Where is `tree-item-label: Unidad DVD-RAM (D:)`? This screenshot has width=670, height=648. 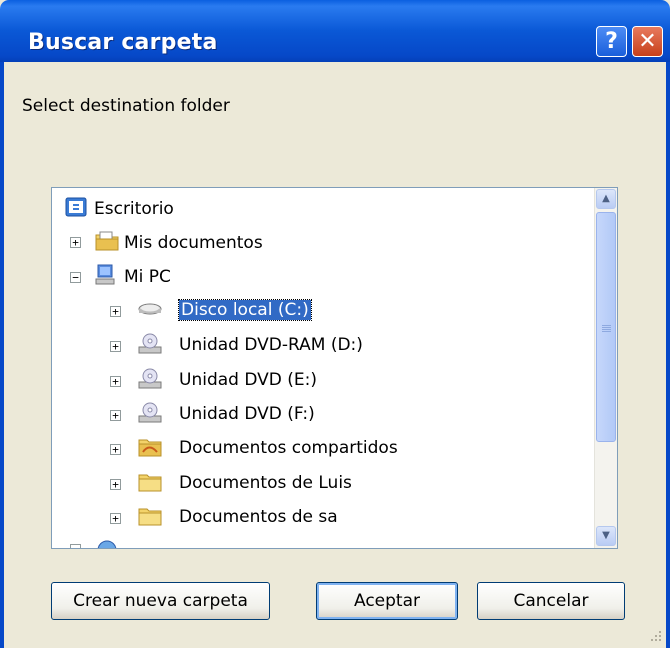
tree-item-label: Unidad DVD-RAM (D:) is located at coordinates (271, 345).